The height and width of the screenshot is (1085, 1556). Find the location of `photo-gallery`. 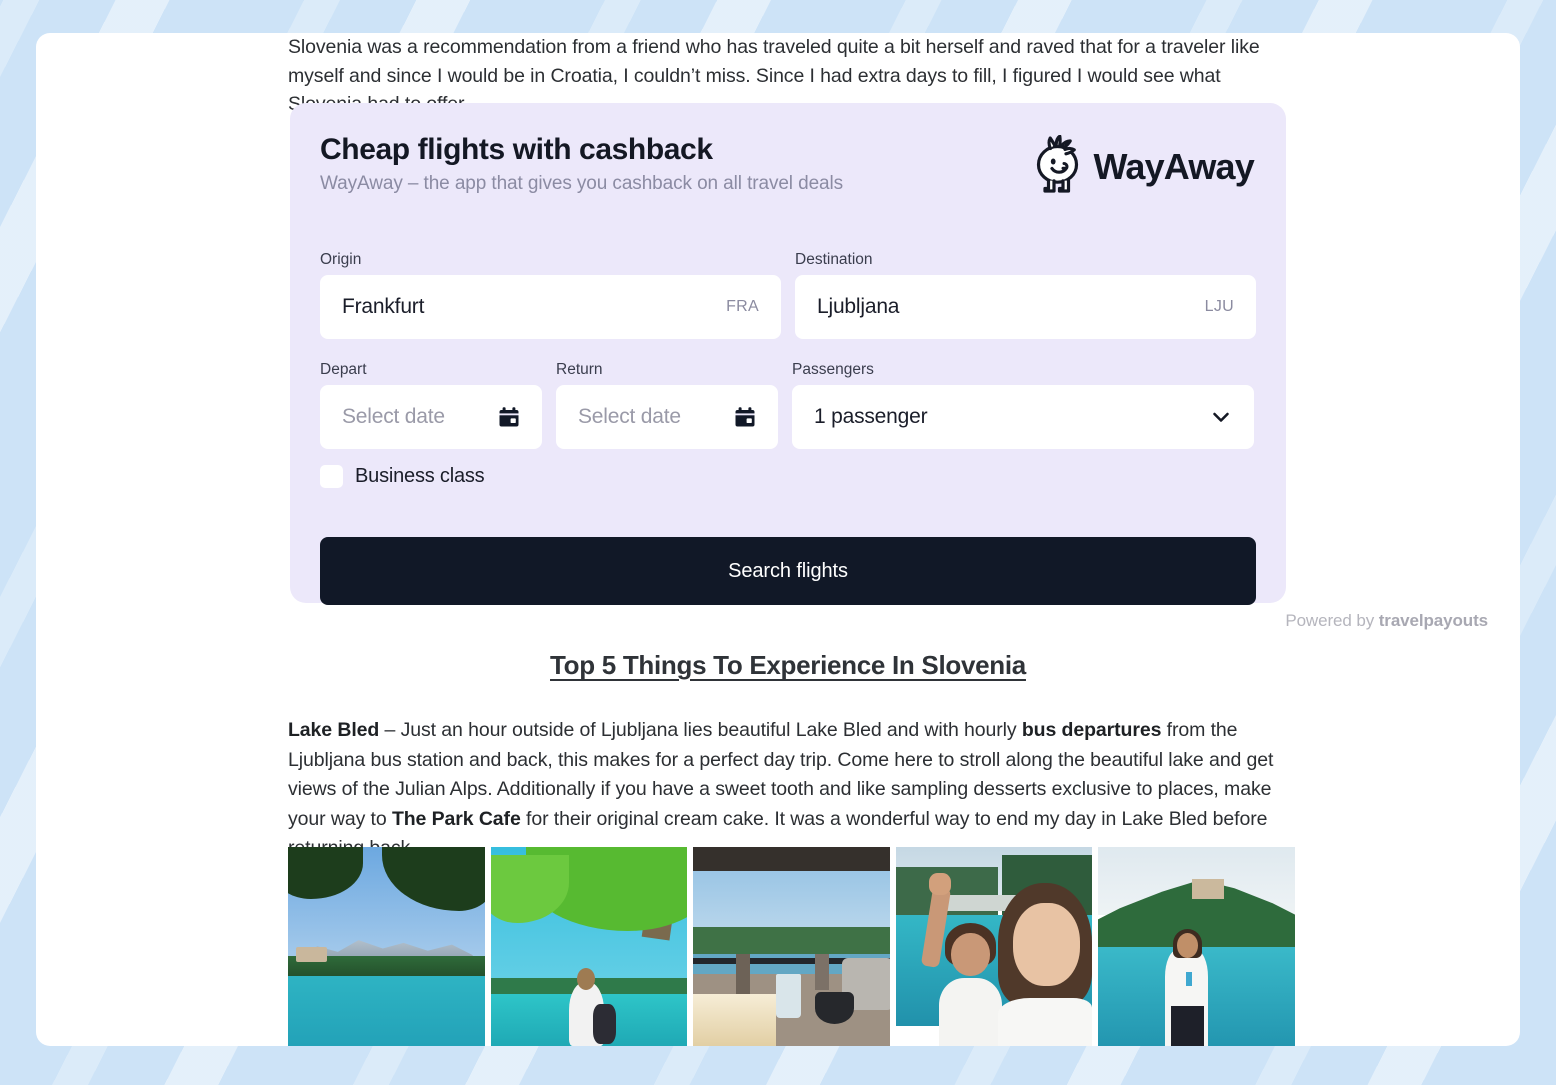

photo-gallery is located at coordinates (791, 946).